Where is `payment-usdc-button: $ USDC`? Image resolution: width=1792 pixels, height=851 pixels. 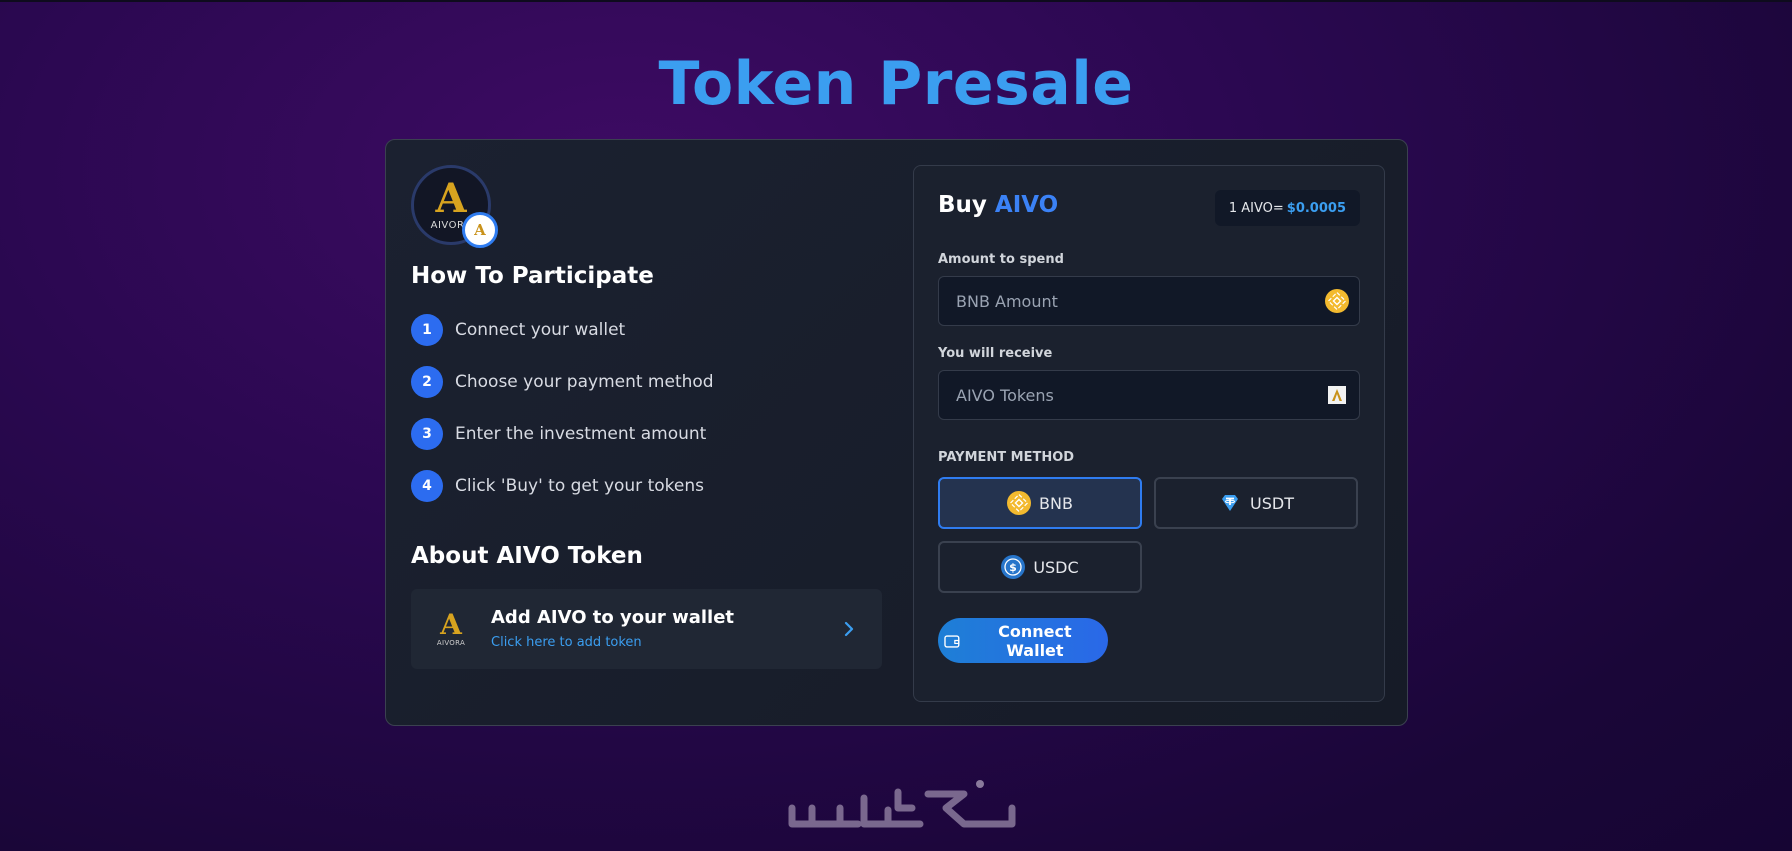 payment-usdc-button: $ USDC is located at coordinates (1040, 567).